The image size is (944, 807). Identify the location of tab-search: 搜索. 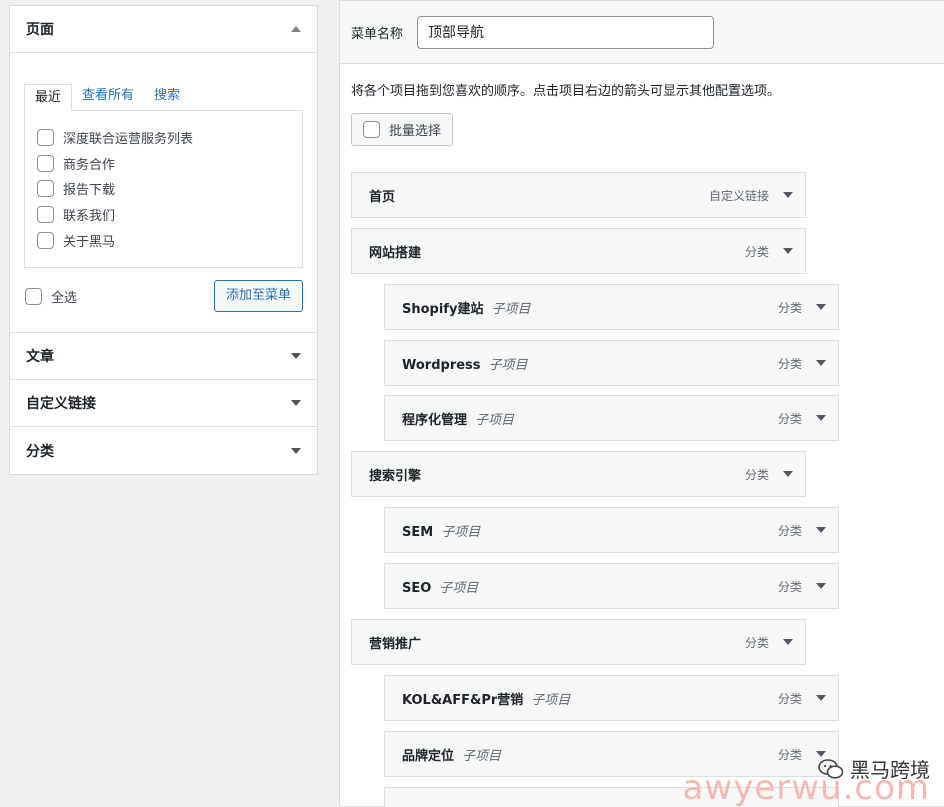
(167, 96).